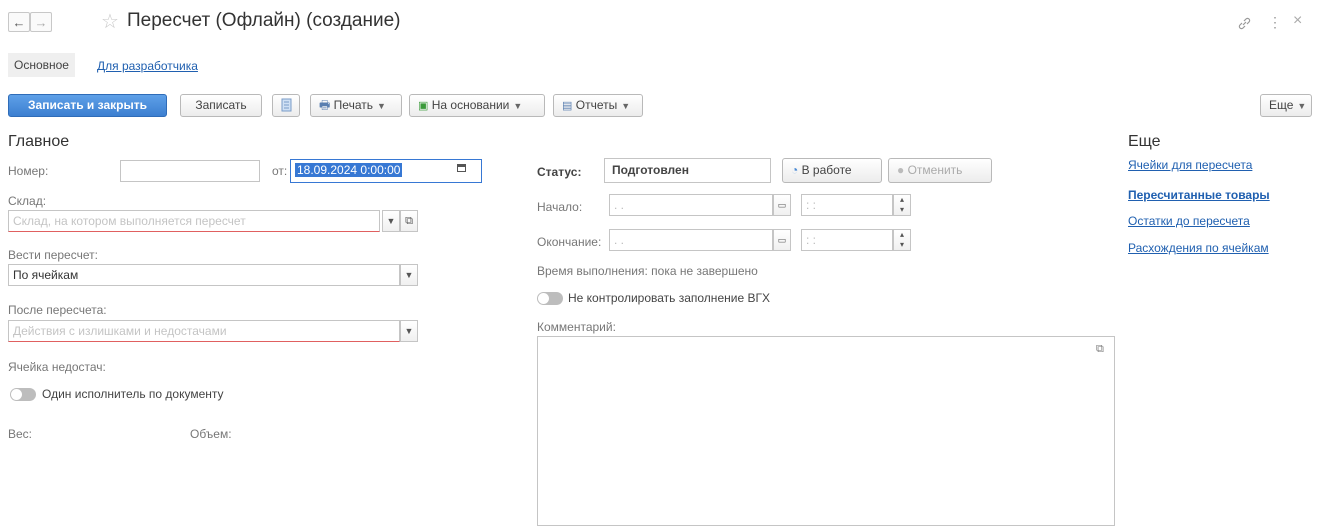  I want to click on after-recount-label: После пересчета:, so click(57, 310).